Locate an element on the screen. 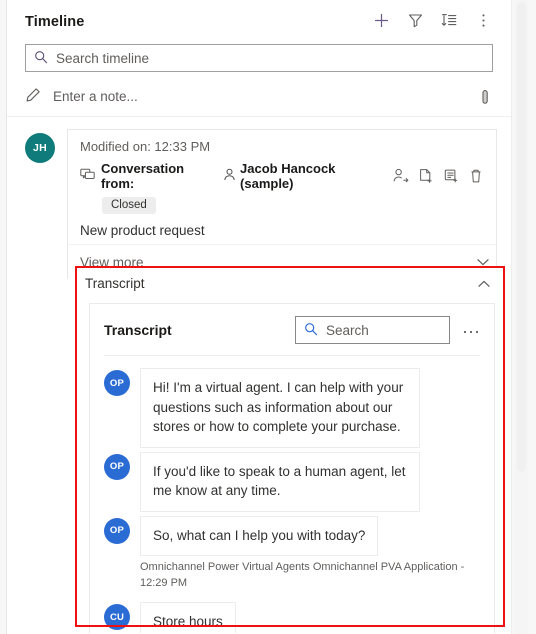  list-item: CU Store hours is located at coordinates (292, 617).